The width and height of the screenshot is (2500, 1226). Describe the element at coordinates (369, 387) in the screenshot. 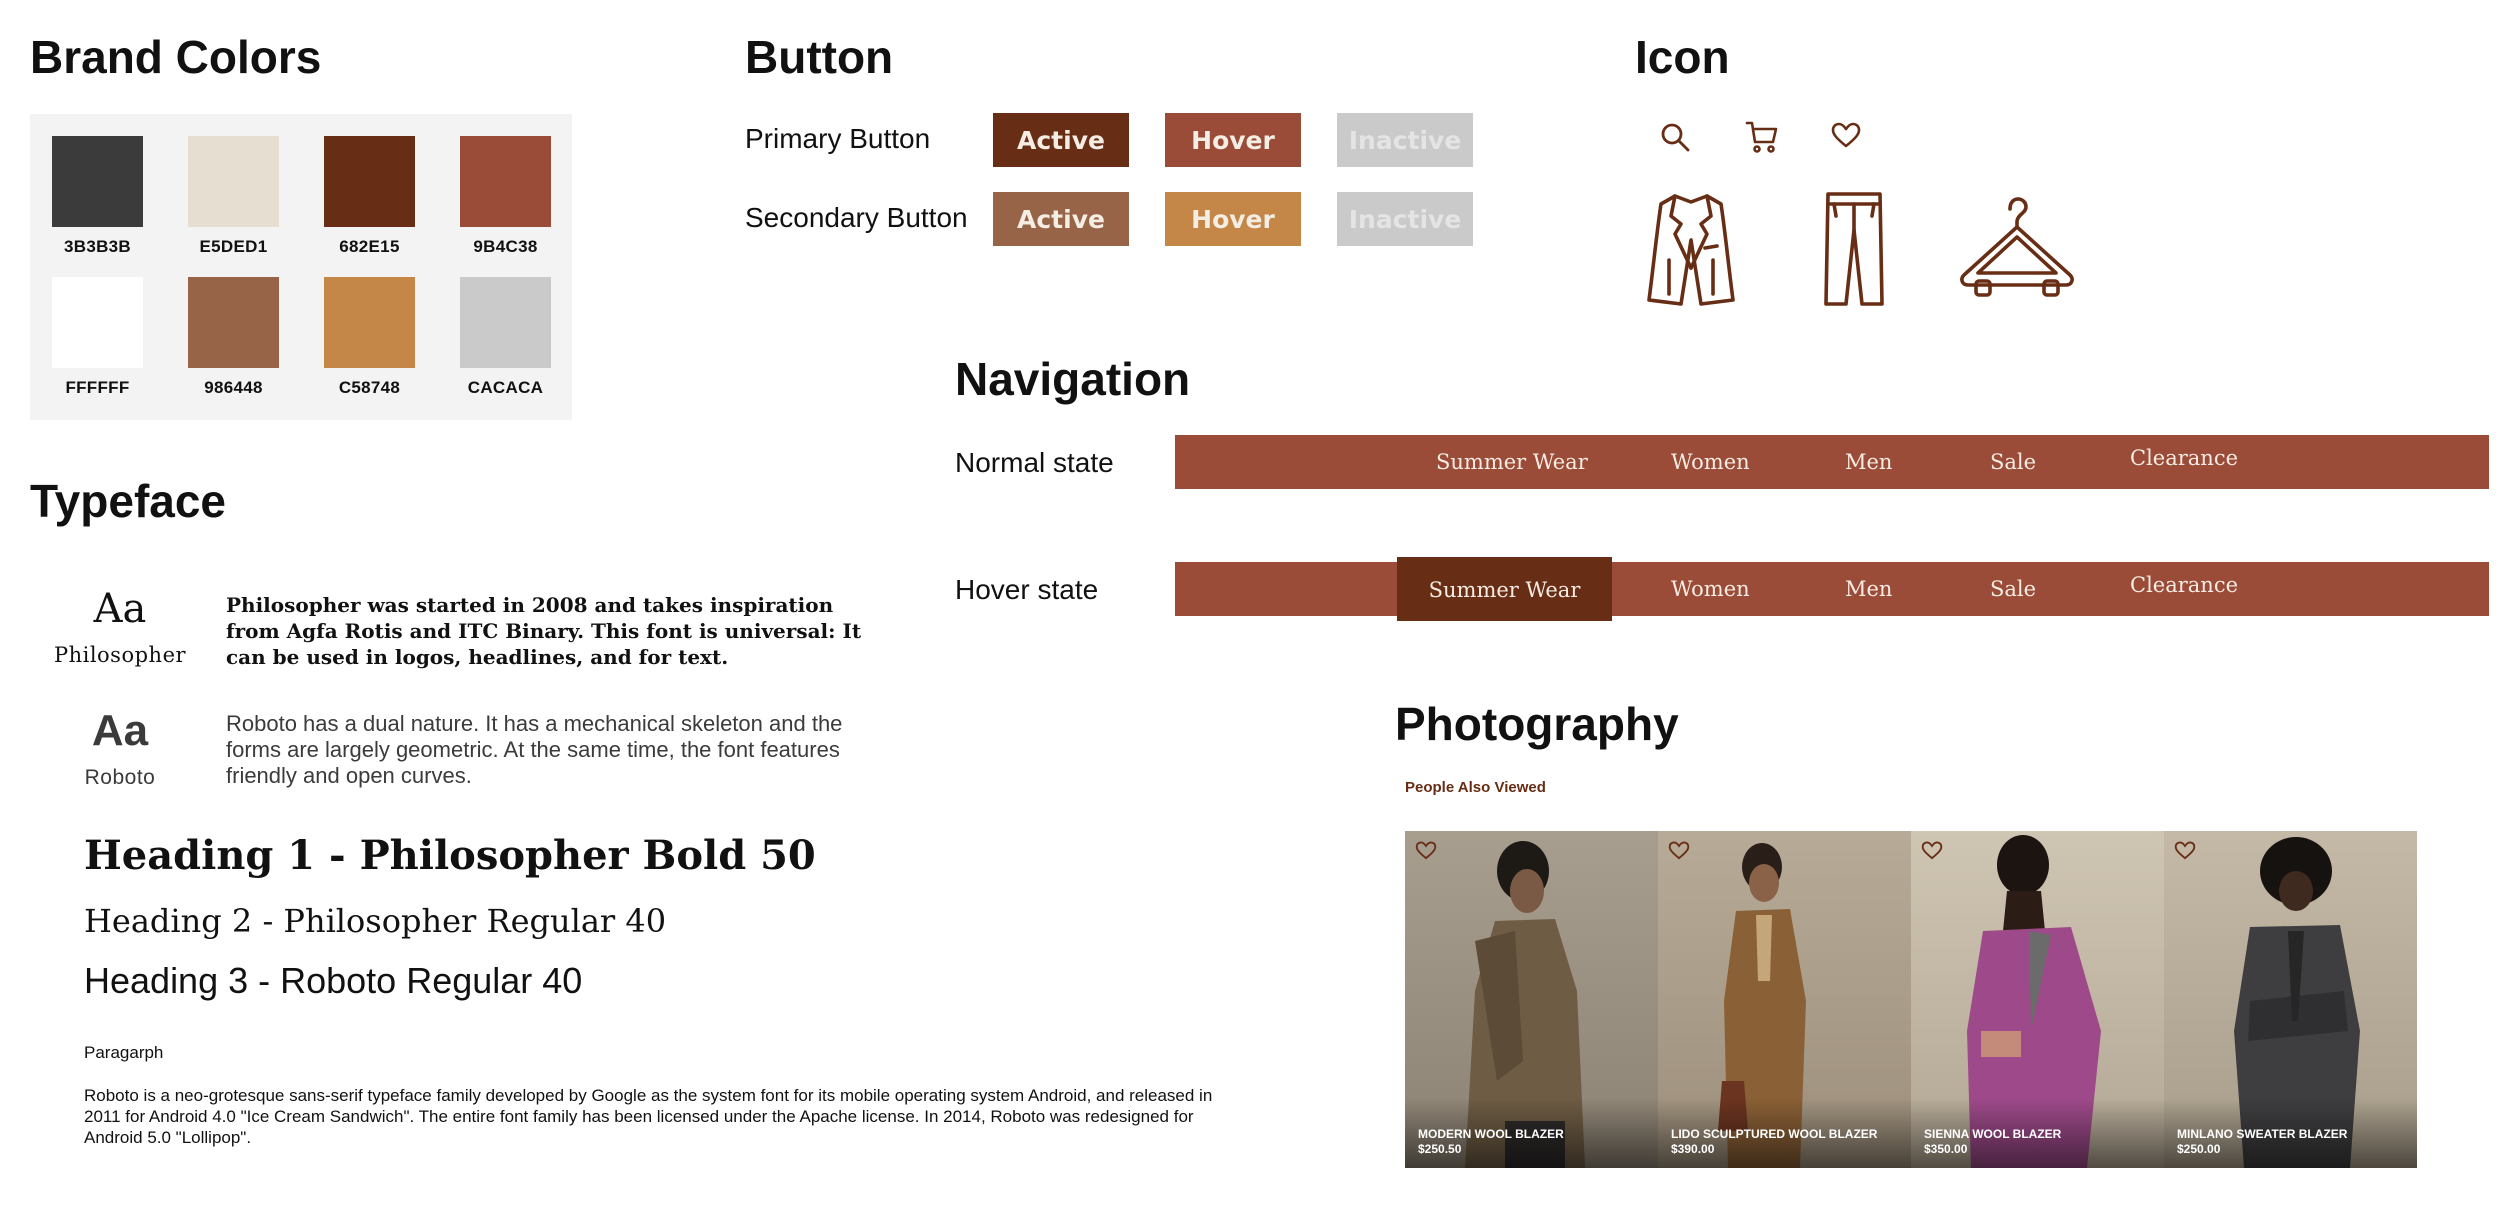

I see `swatch-label: C58748` at that location.